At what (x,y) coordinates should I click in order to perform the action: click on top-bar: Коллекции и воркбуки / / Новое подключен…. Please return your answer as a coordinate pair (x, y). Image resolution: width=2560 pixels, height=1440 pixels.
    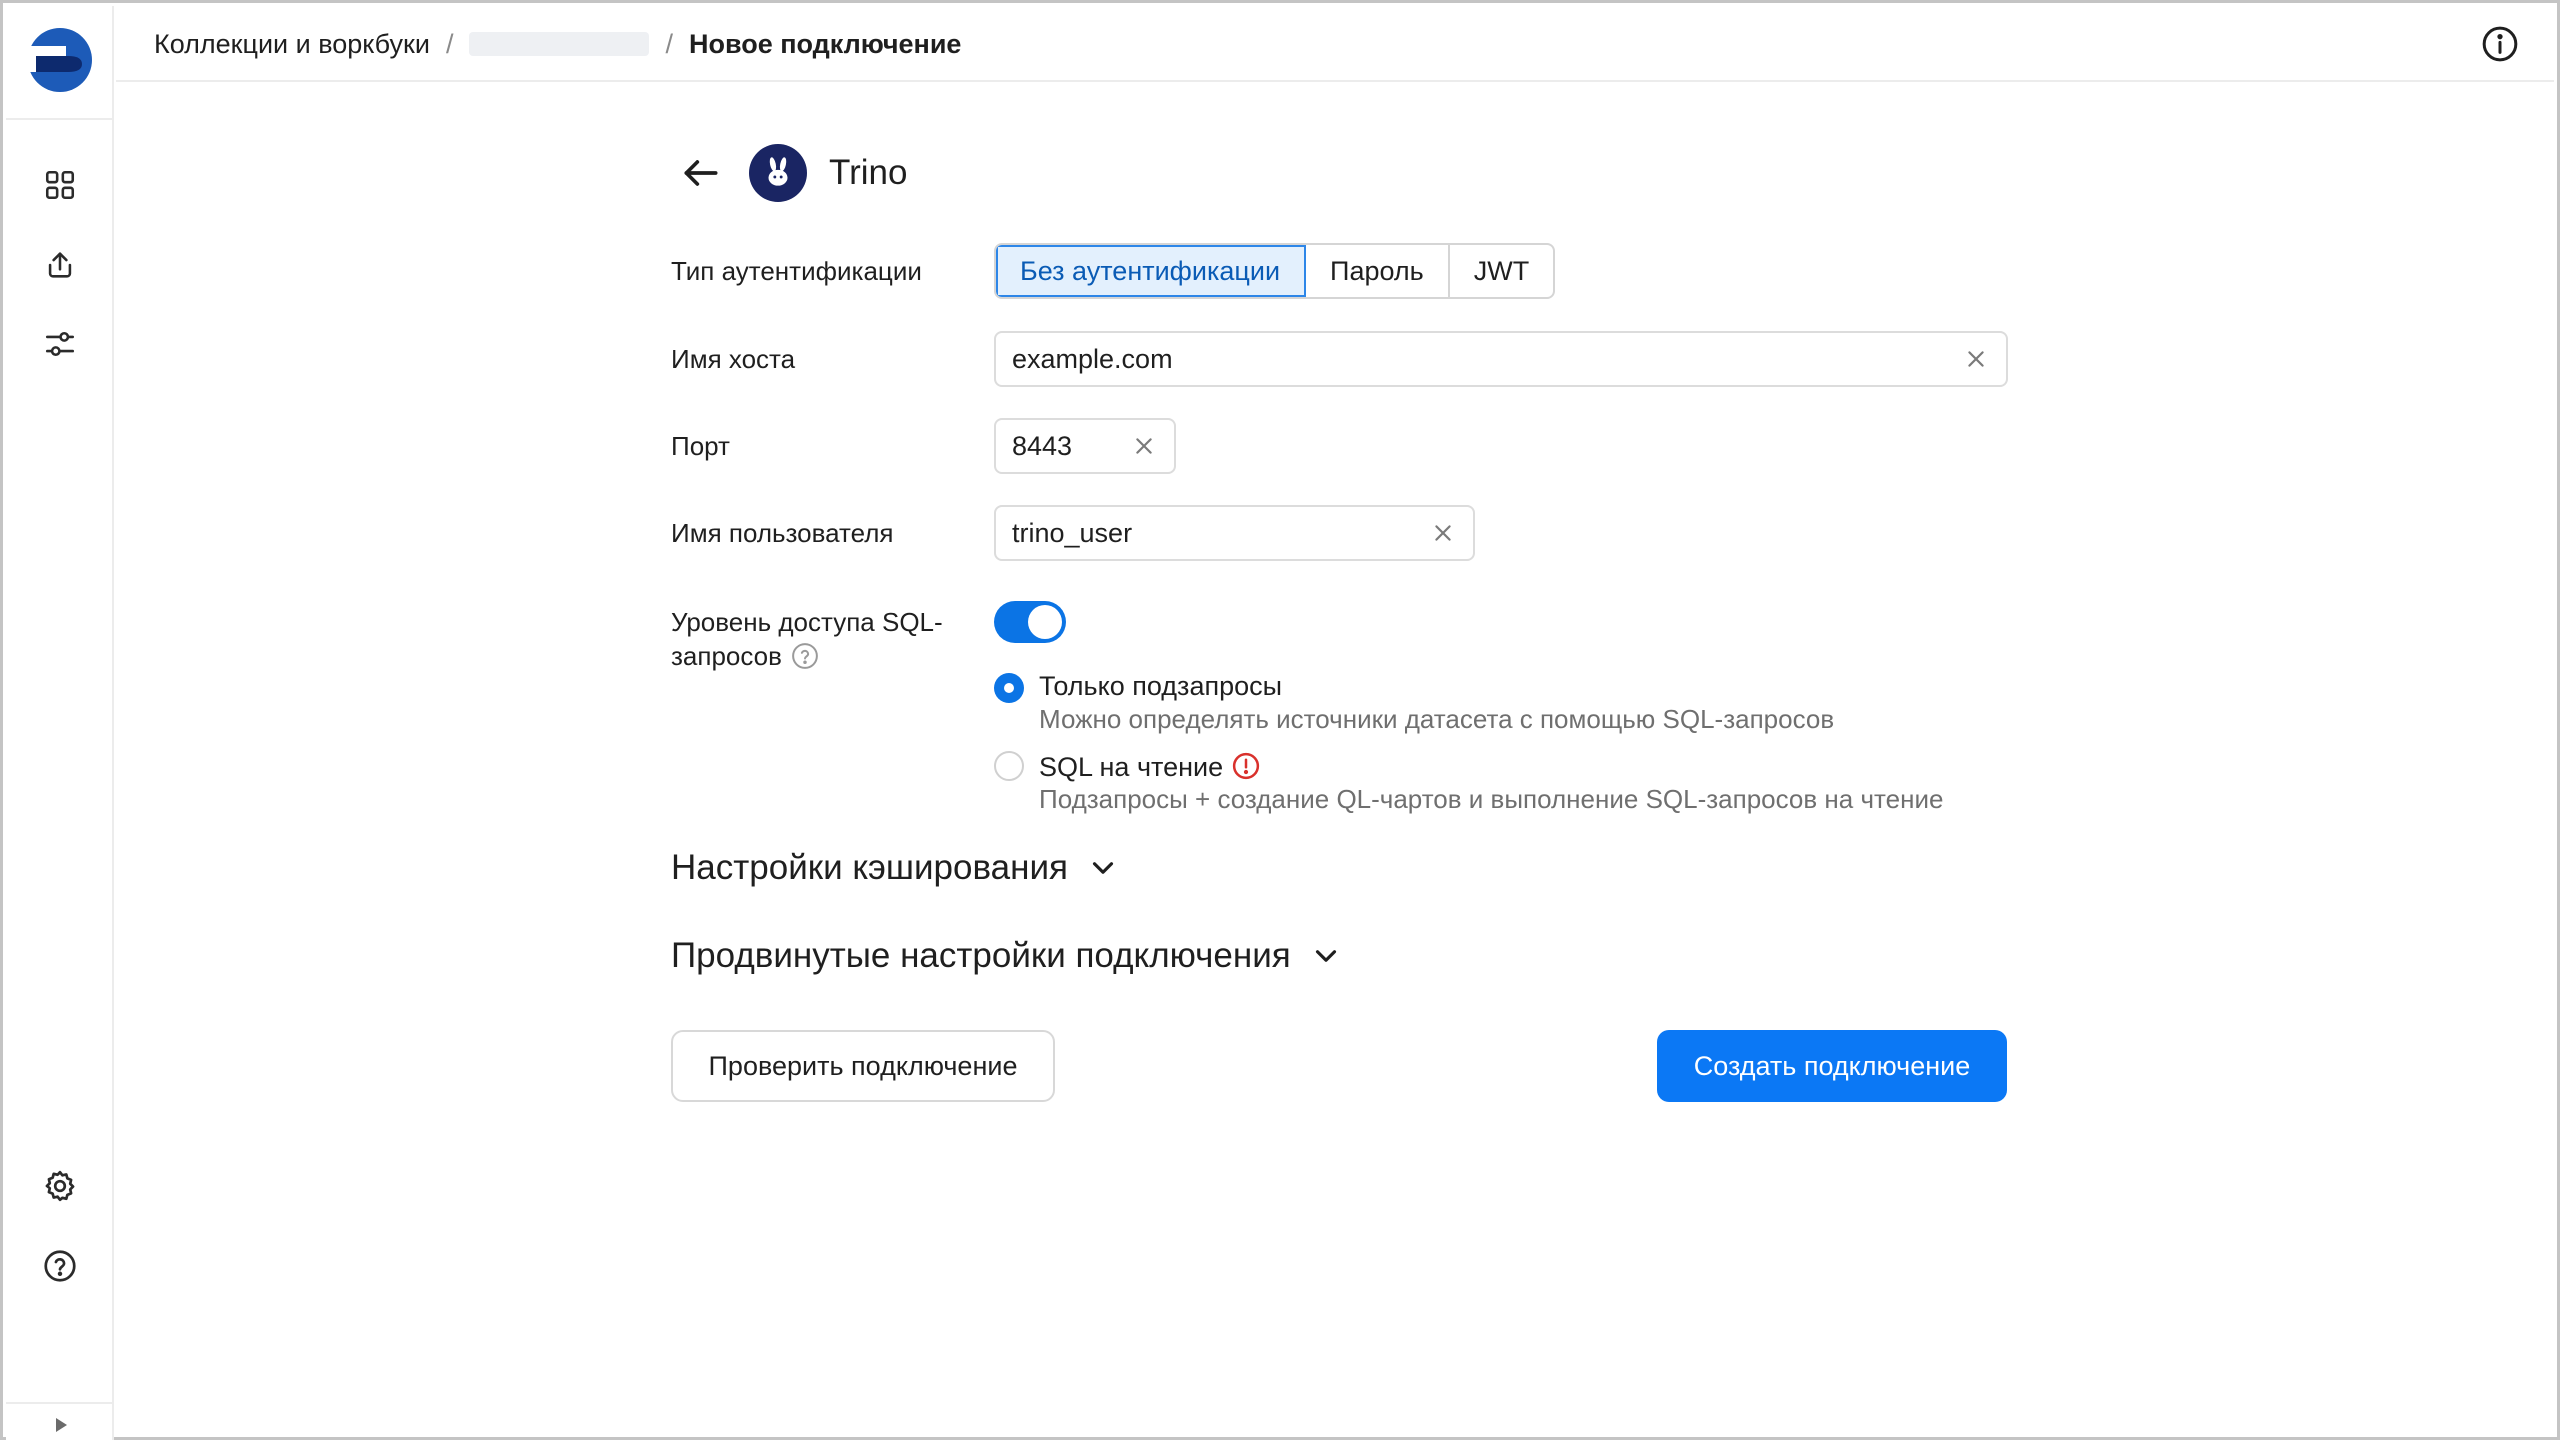
    Looking at the image, I should click on (1335, 44).